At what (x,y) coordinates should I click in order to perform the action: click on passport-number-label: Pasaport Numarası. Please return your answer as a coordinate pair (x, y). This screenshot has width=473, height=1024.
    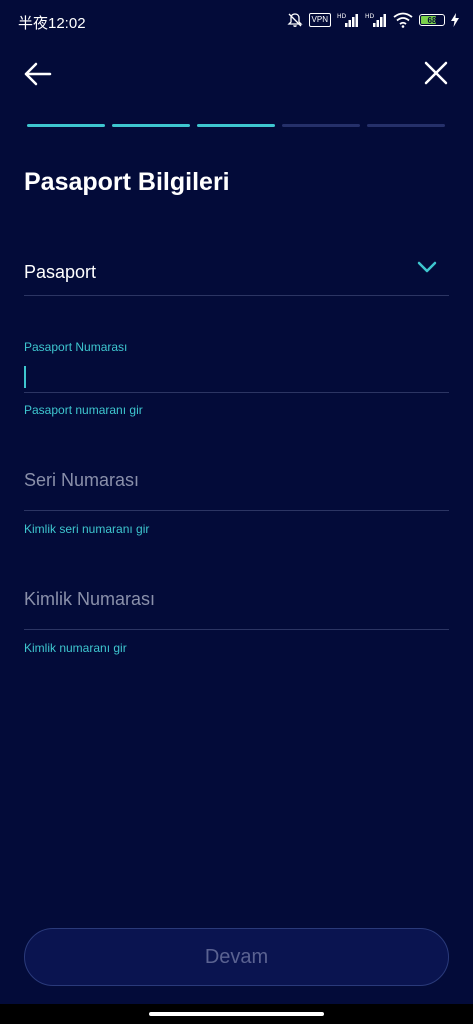
    Looking at the image, I should click on (76, 347).